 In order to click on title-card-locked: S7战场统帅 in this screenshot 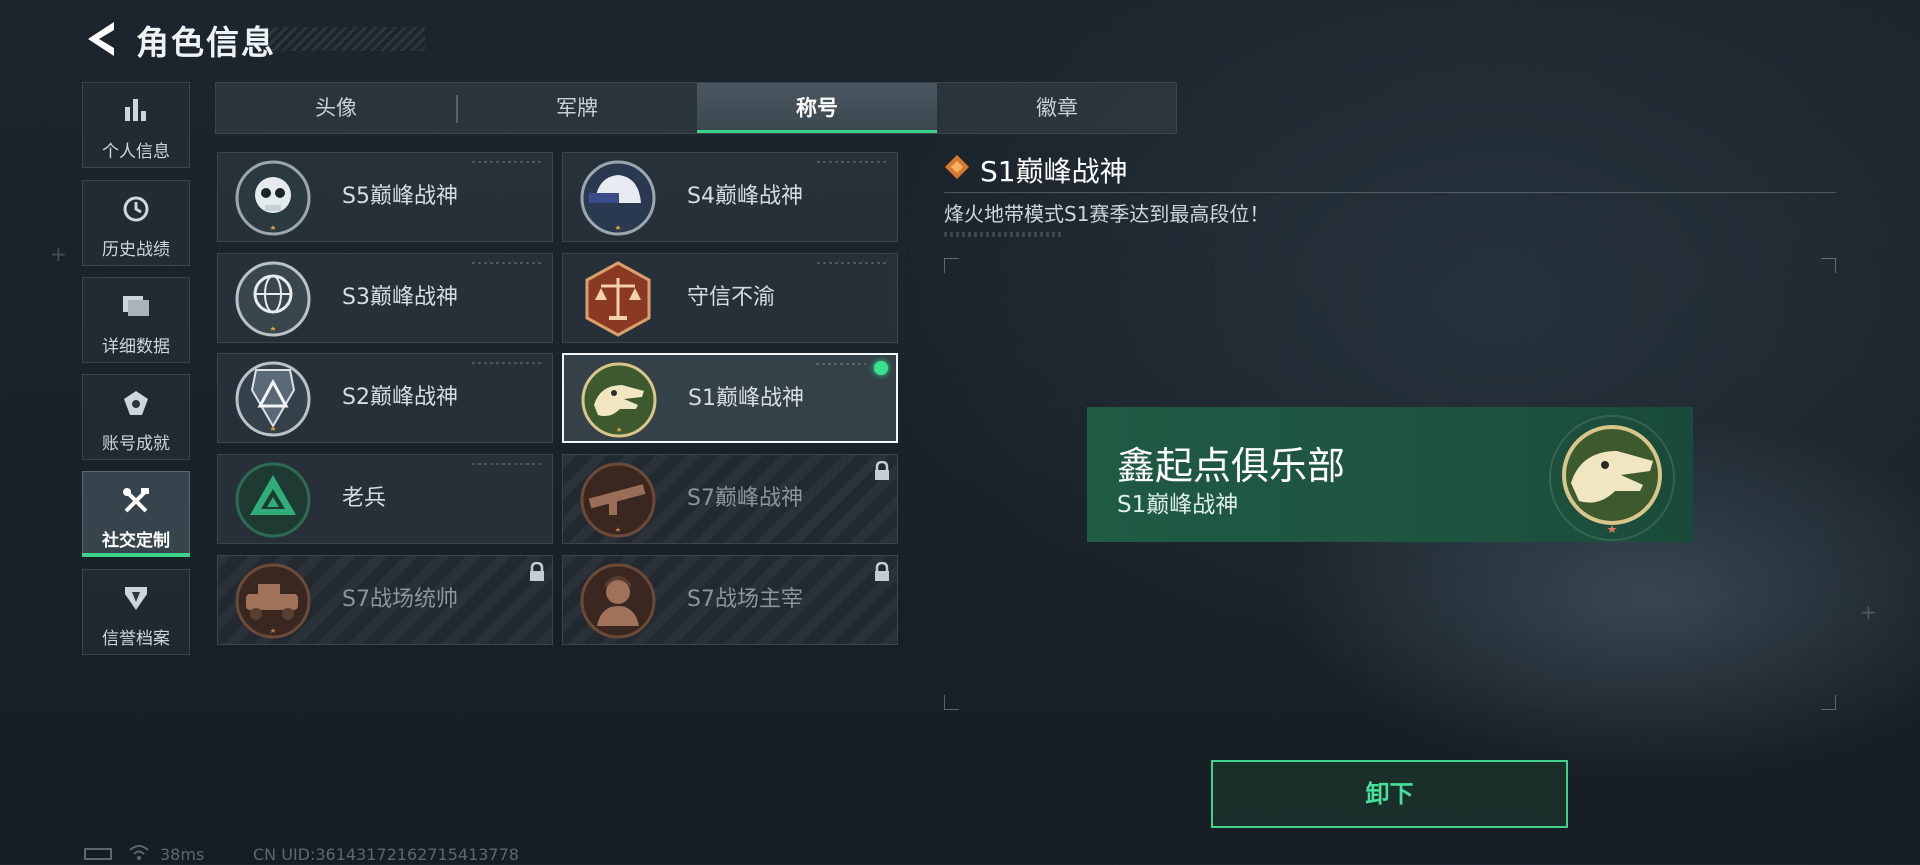, I will do `click(385, 600)`.